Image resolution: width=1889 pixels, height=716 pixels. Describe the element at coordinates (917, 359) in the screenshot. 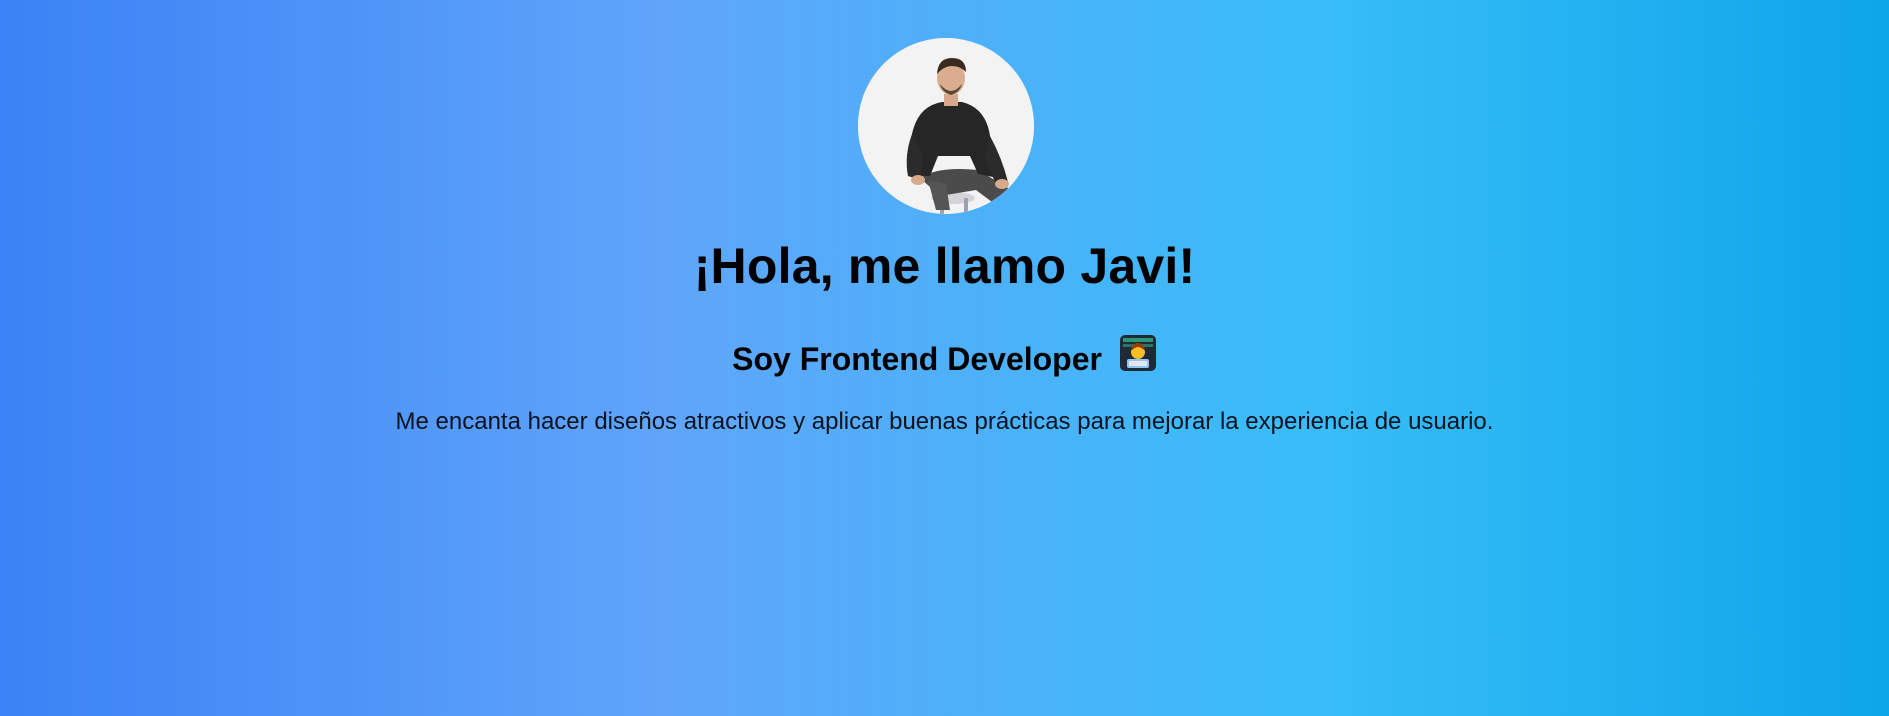

I see `subtitle-text: Soy Frontend Developer` at that location.